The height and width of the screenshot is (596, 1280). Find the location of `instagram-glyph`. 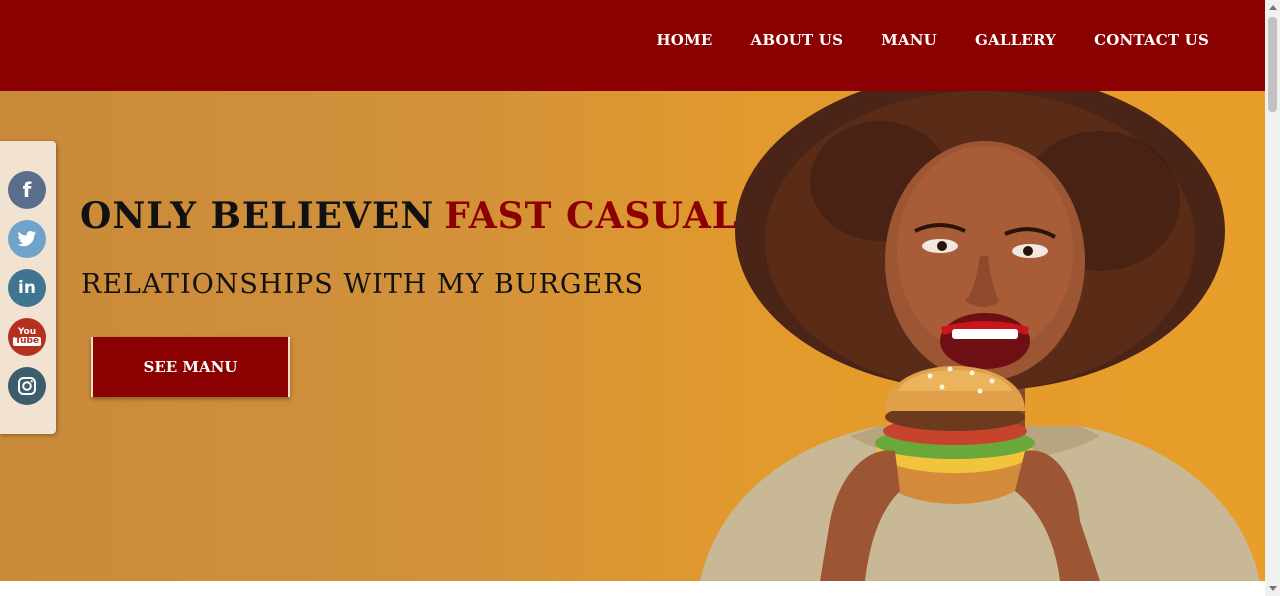

instagram-glyph is located at coordinates (27, 386).